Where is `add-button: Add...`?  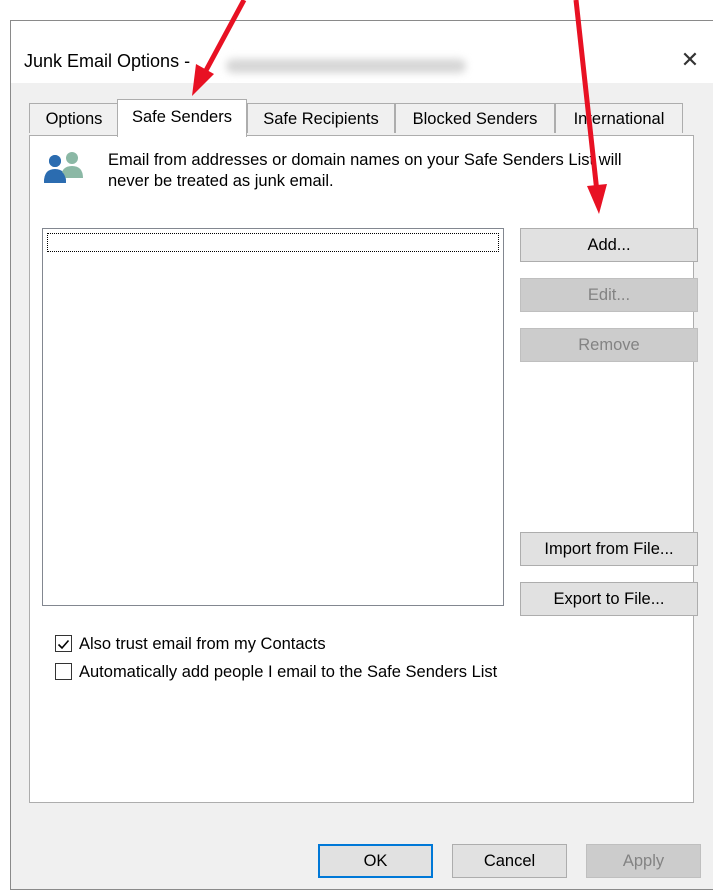
add-button: Add... is located at coordinates (609, 245).